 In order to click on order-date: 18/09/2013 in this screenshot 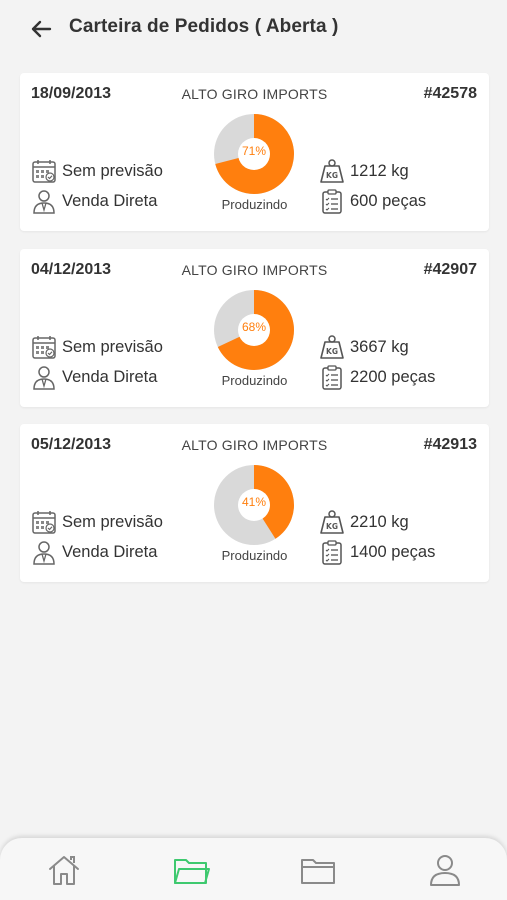, I will do `click(71, 93)`.